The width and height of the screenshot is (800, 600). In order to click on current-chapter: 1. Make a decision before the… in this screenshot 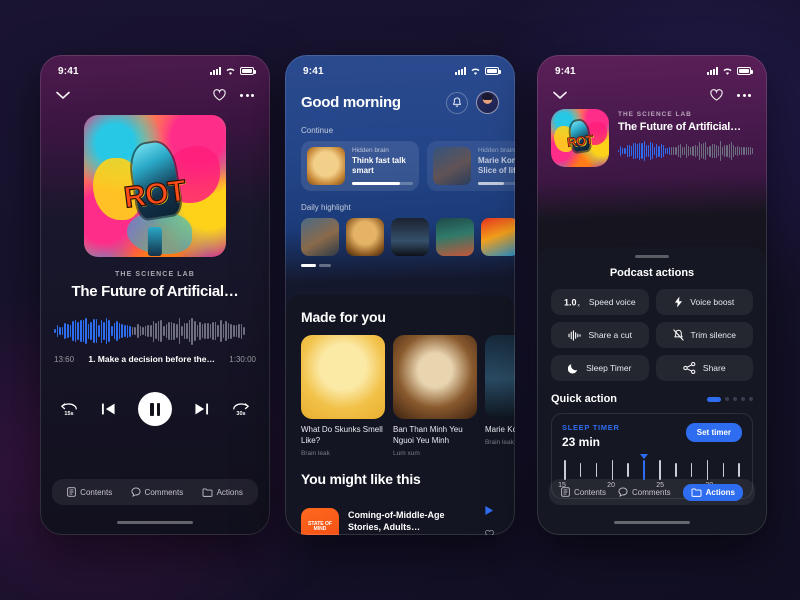, I will do `click(151, 359)`.